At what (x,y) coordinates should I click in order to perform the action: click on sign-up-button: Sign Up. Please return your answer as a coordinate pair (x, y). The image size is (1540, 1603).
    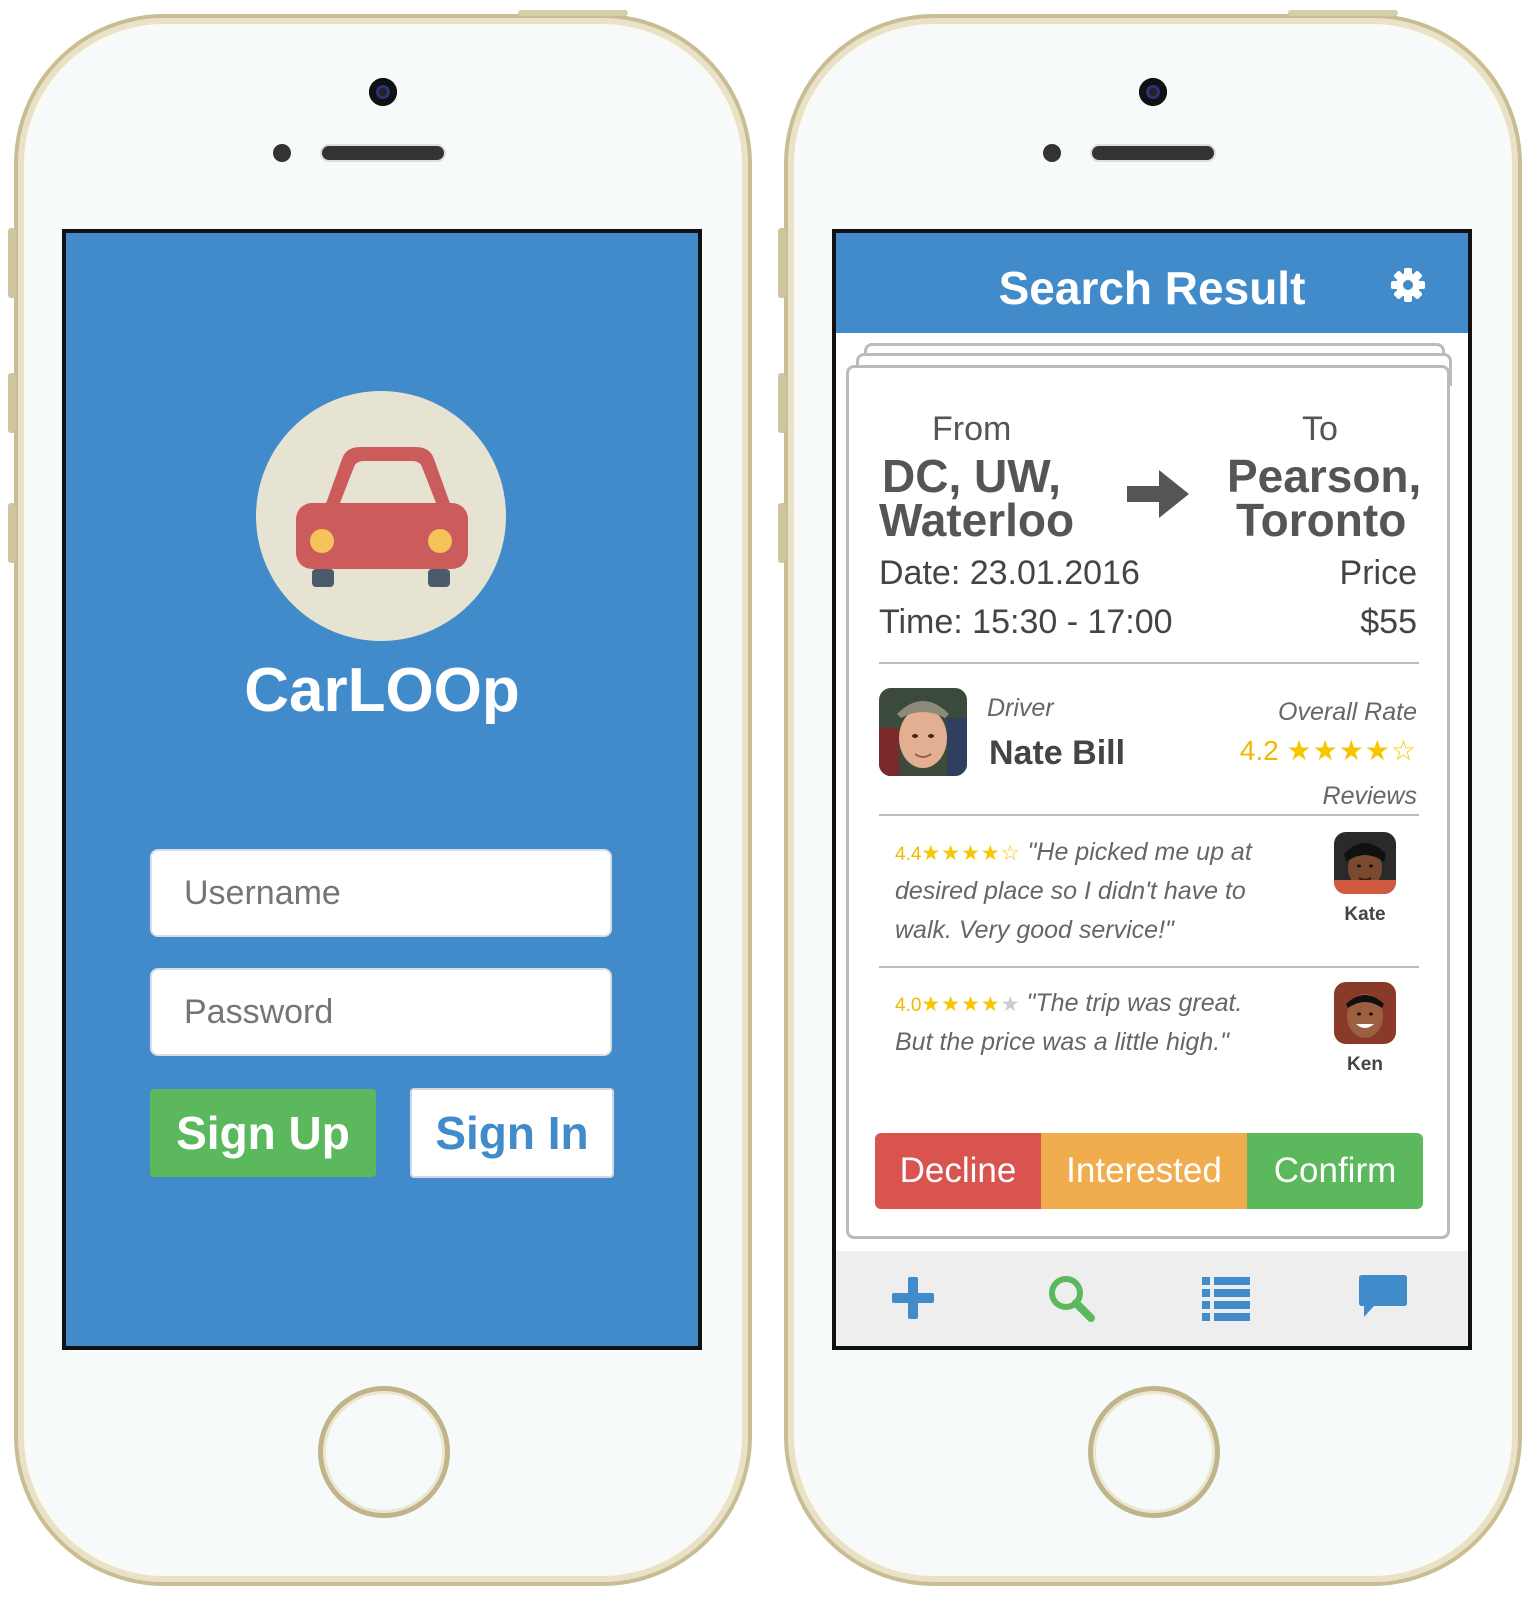
    Looking at the image, I should click on (263, 1133).